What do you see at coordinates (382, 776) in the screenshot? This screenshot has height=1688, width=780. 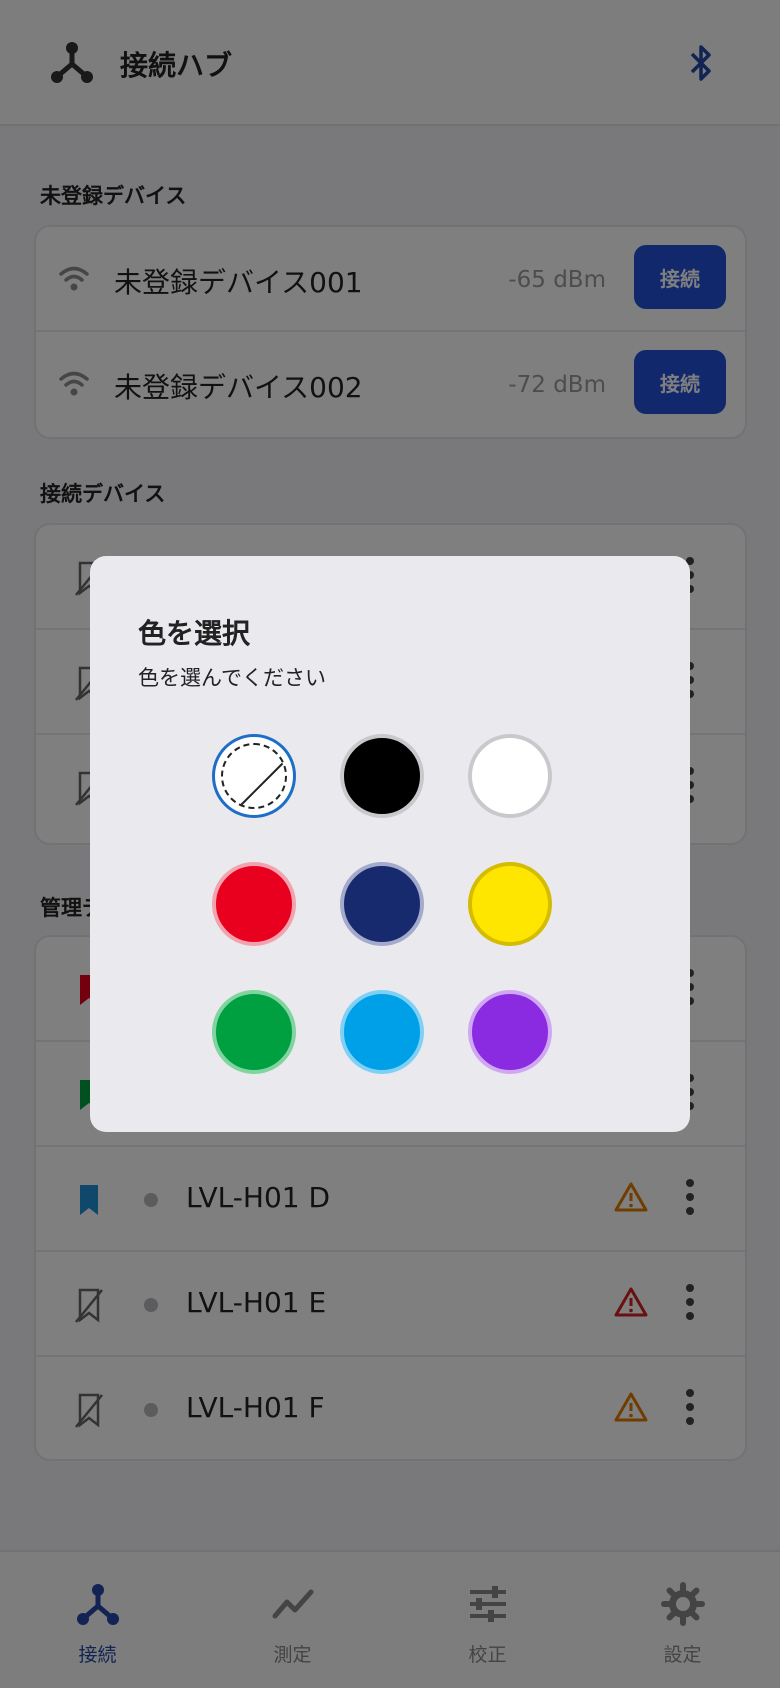 I see `color-swatch-black` at bounding box center [382, 776].